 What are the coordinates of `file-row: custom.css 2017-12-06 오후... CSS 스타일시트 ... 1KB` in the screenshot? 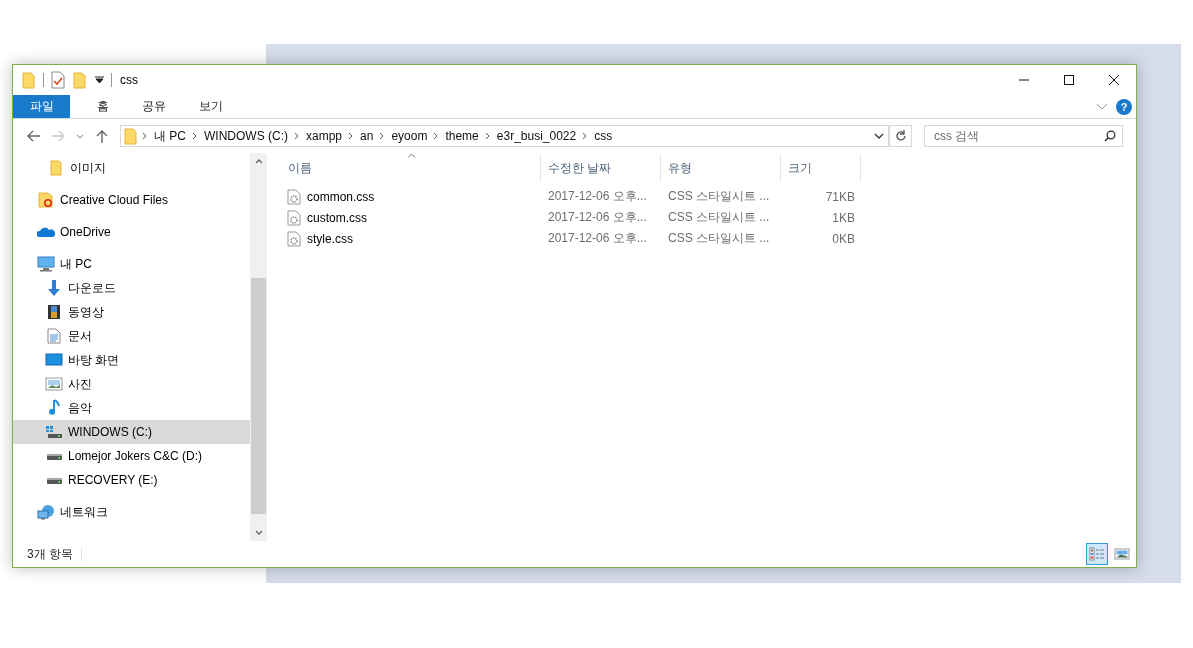 It's located at (708, 217).